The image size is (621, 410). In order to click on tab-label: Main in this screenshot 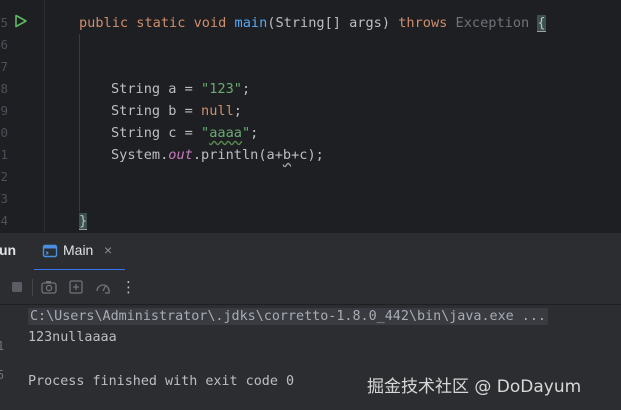, I will do `click(78, 250)`.